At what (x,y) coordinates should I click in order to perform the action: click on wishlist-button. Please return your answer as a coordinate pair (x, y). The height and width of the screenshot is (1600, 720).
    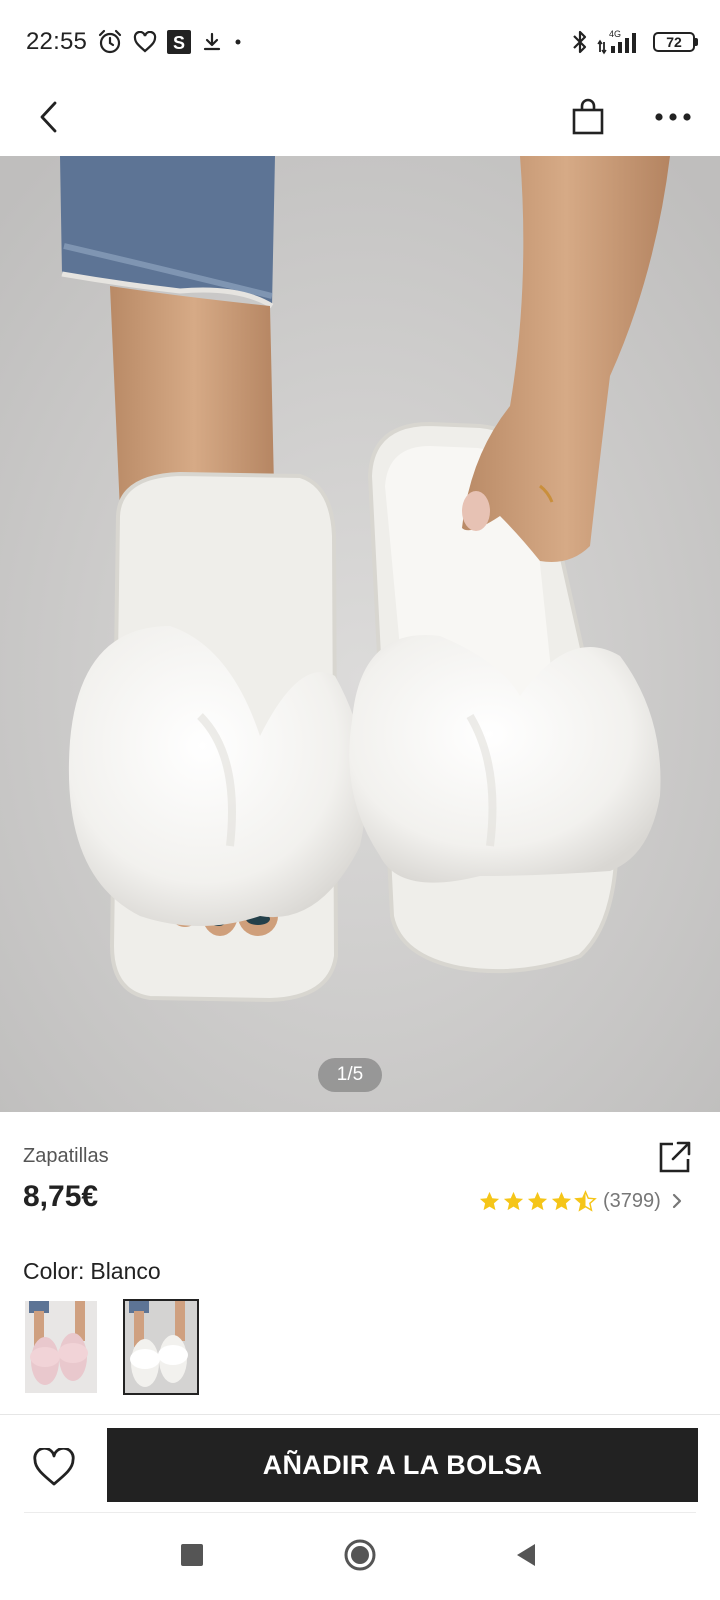
    Looking at the image, I should click on (54, 1468).